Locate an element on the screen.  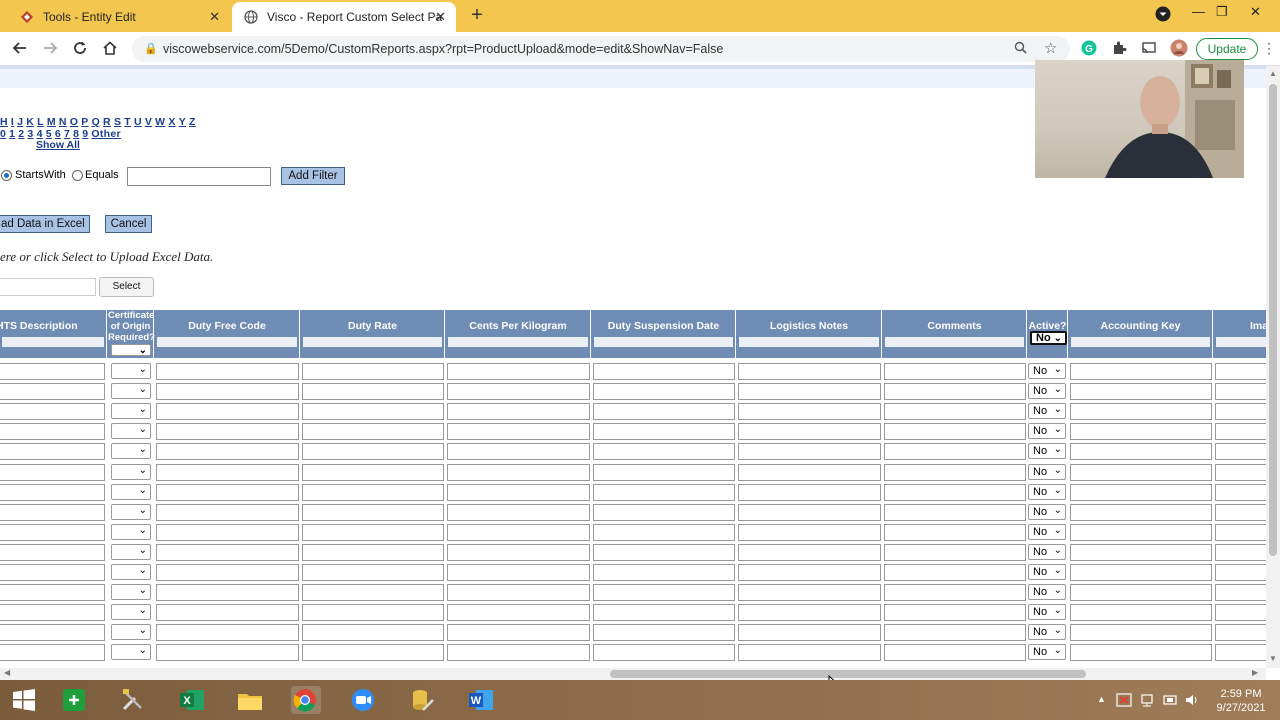
alpha-link-t: T is located at coordinates (127, 122).